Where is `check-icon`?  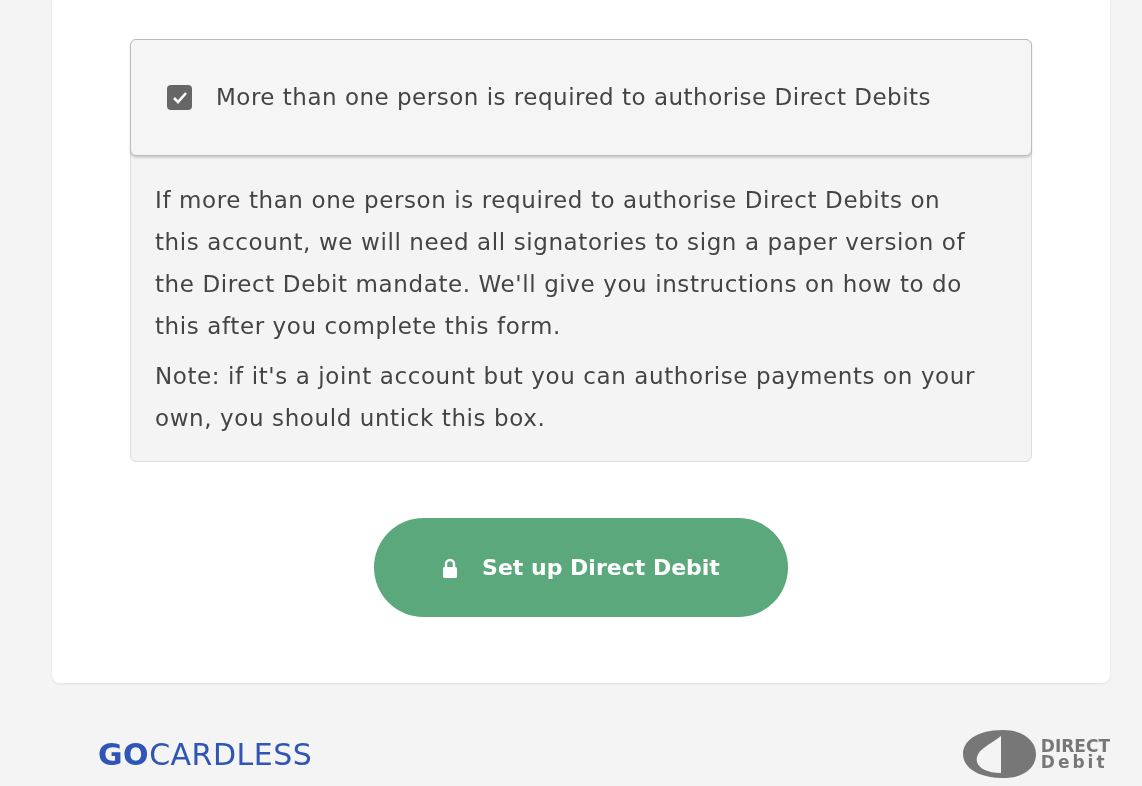
check-icon is located at coordinates (179, 97).